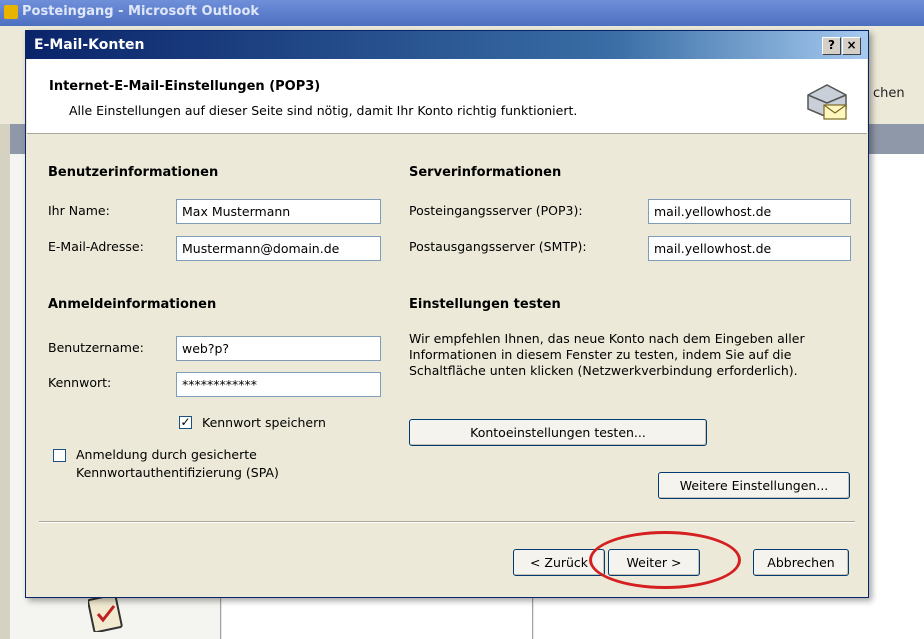  What do you see at coordinates (485, 304) in the screenshot?
I see `test-settings-heading: Einstellungen testen` at bounding box center [485, 304].